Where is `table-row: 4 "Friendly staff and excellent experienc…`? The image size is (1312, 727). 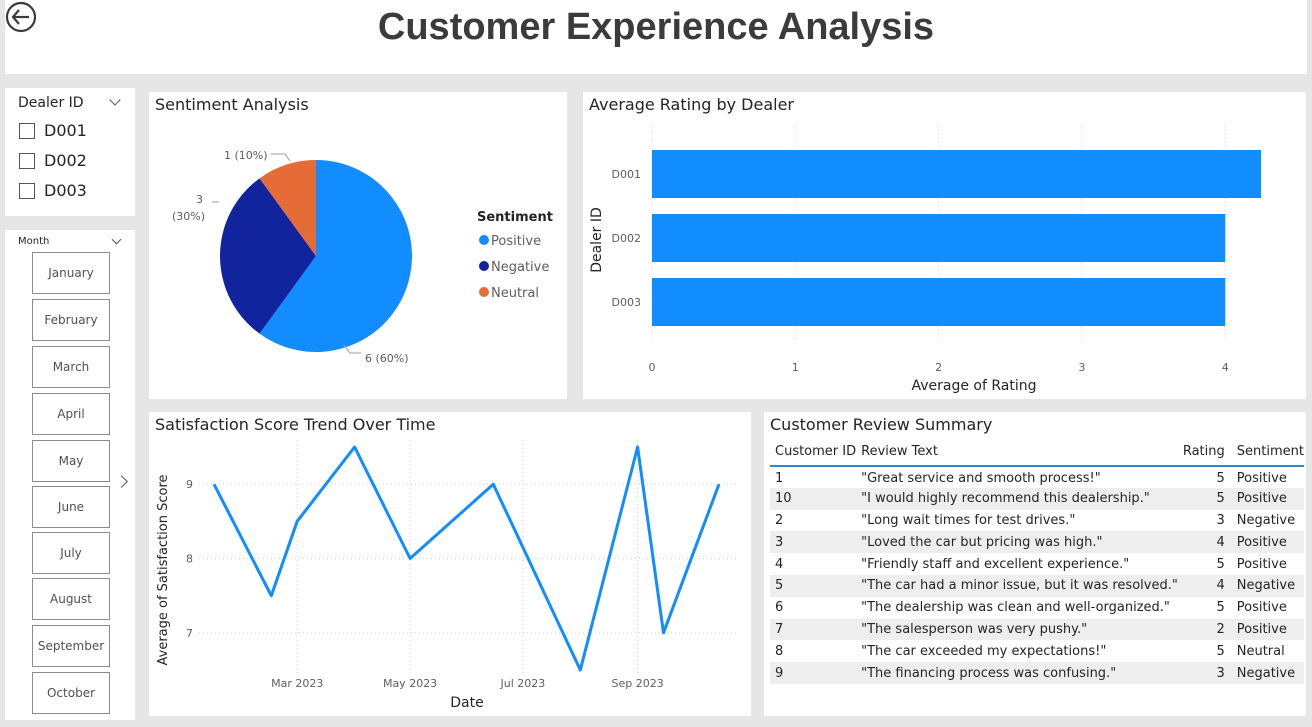
table-row: 4 "Friendly staff and excellent experienc… is located at coordinates (1037, 564).